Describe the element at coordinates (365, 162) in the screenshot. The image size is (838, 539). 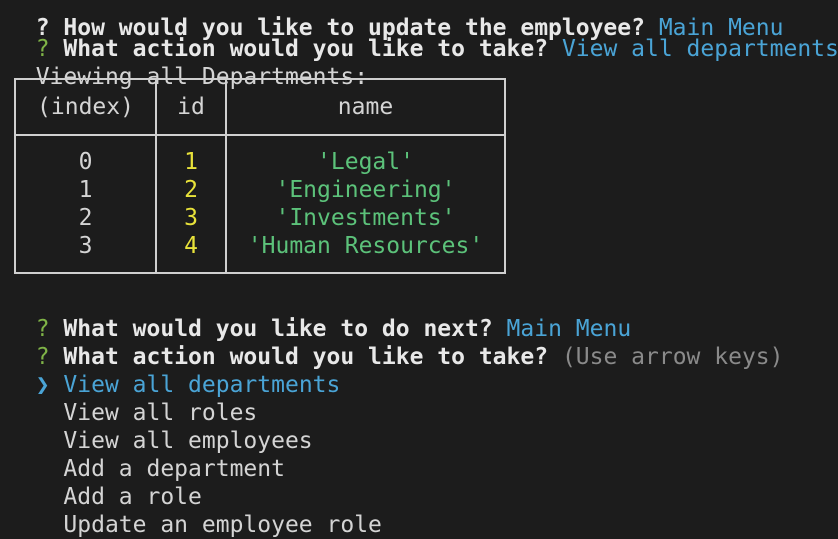
I see `table-cell-name: 'Legal'` at that location.